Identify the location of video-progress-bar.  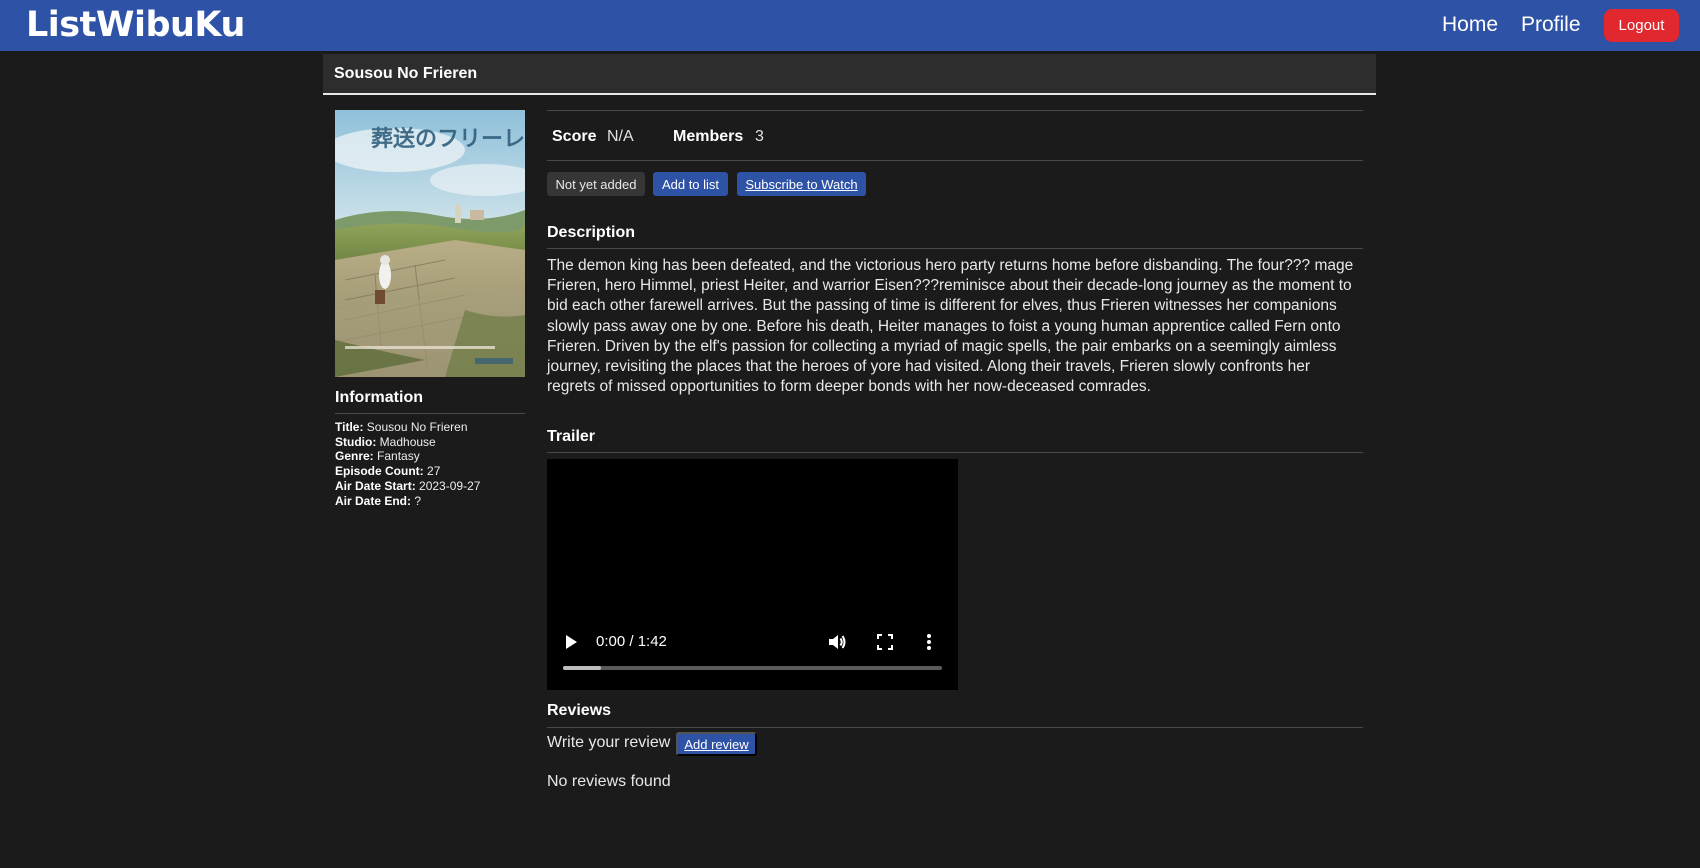
(752, 668).